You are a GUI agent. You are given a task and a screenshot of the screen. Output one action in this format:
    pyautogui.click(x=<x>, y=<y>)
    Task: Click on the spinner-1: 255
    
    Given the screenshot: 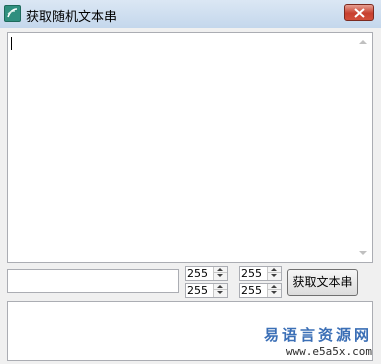 What is the action you would take?
    pyautogui.click(x=206, y=273)
    